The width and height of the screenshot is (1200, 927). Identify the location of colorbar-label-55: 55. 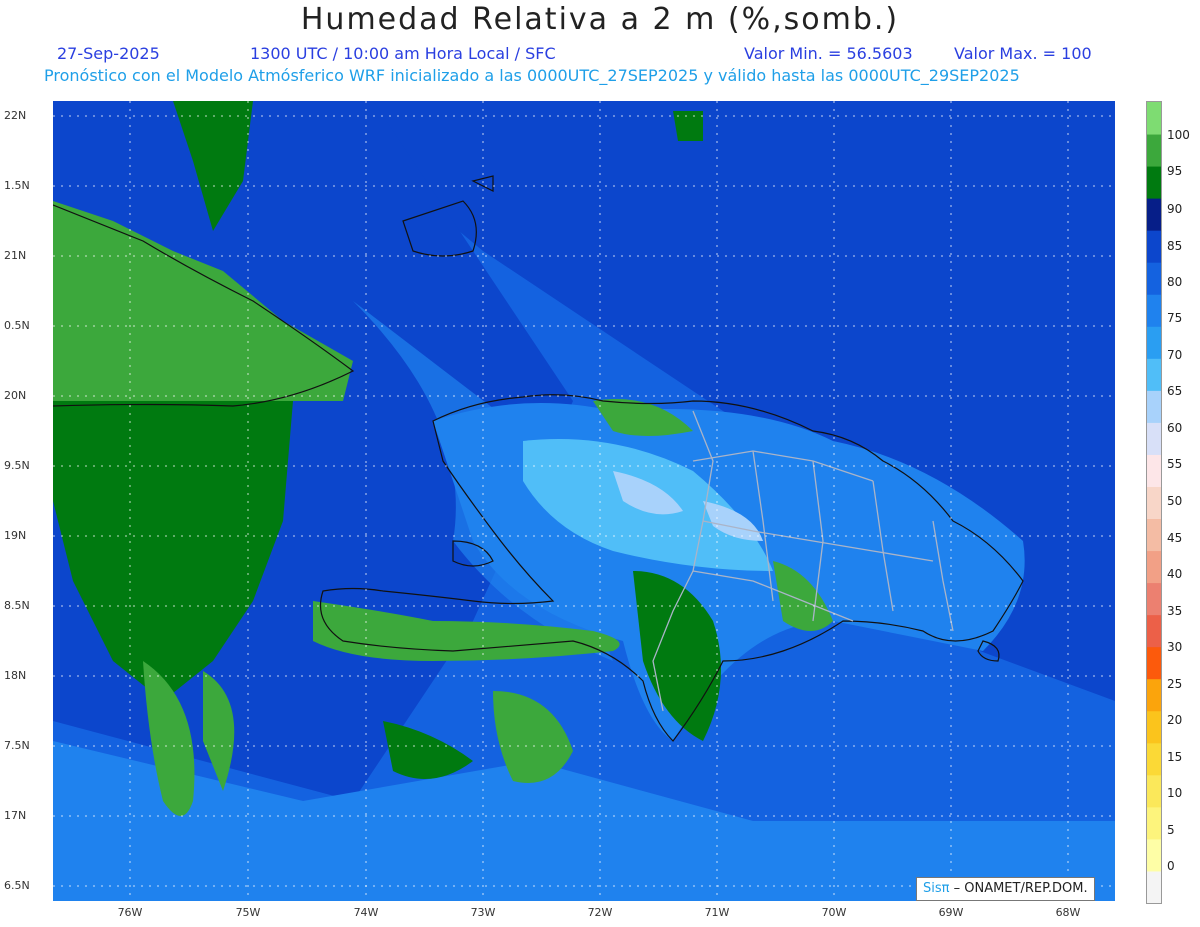
(1175, 464).